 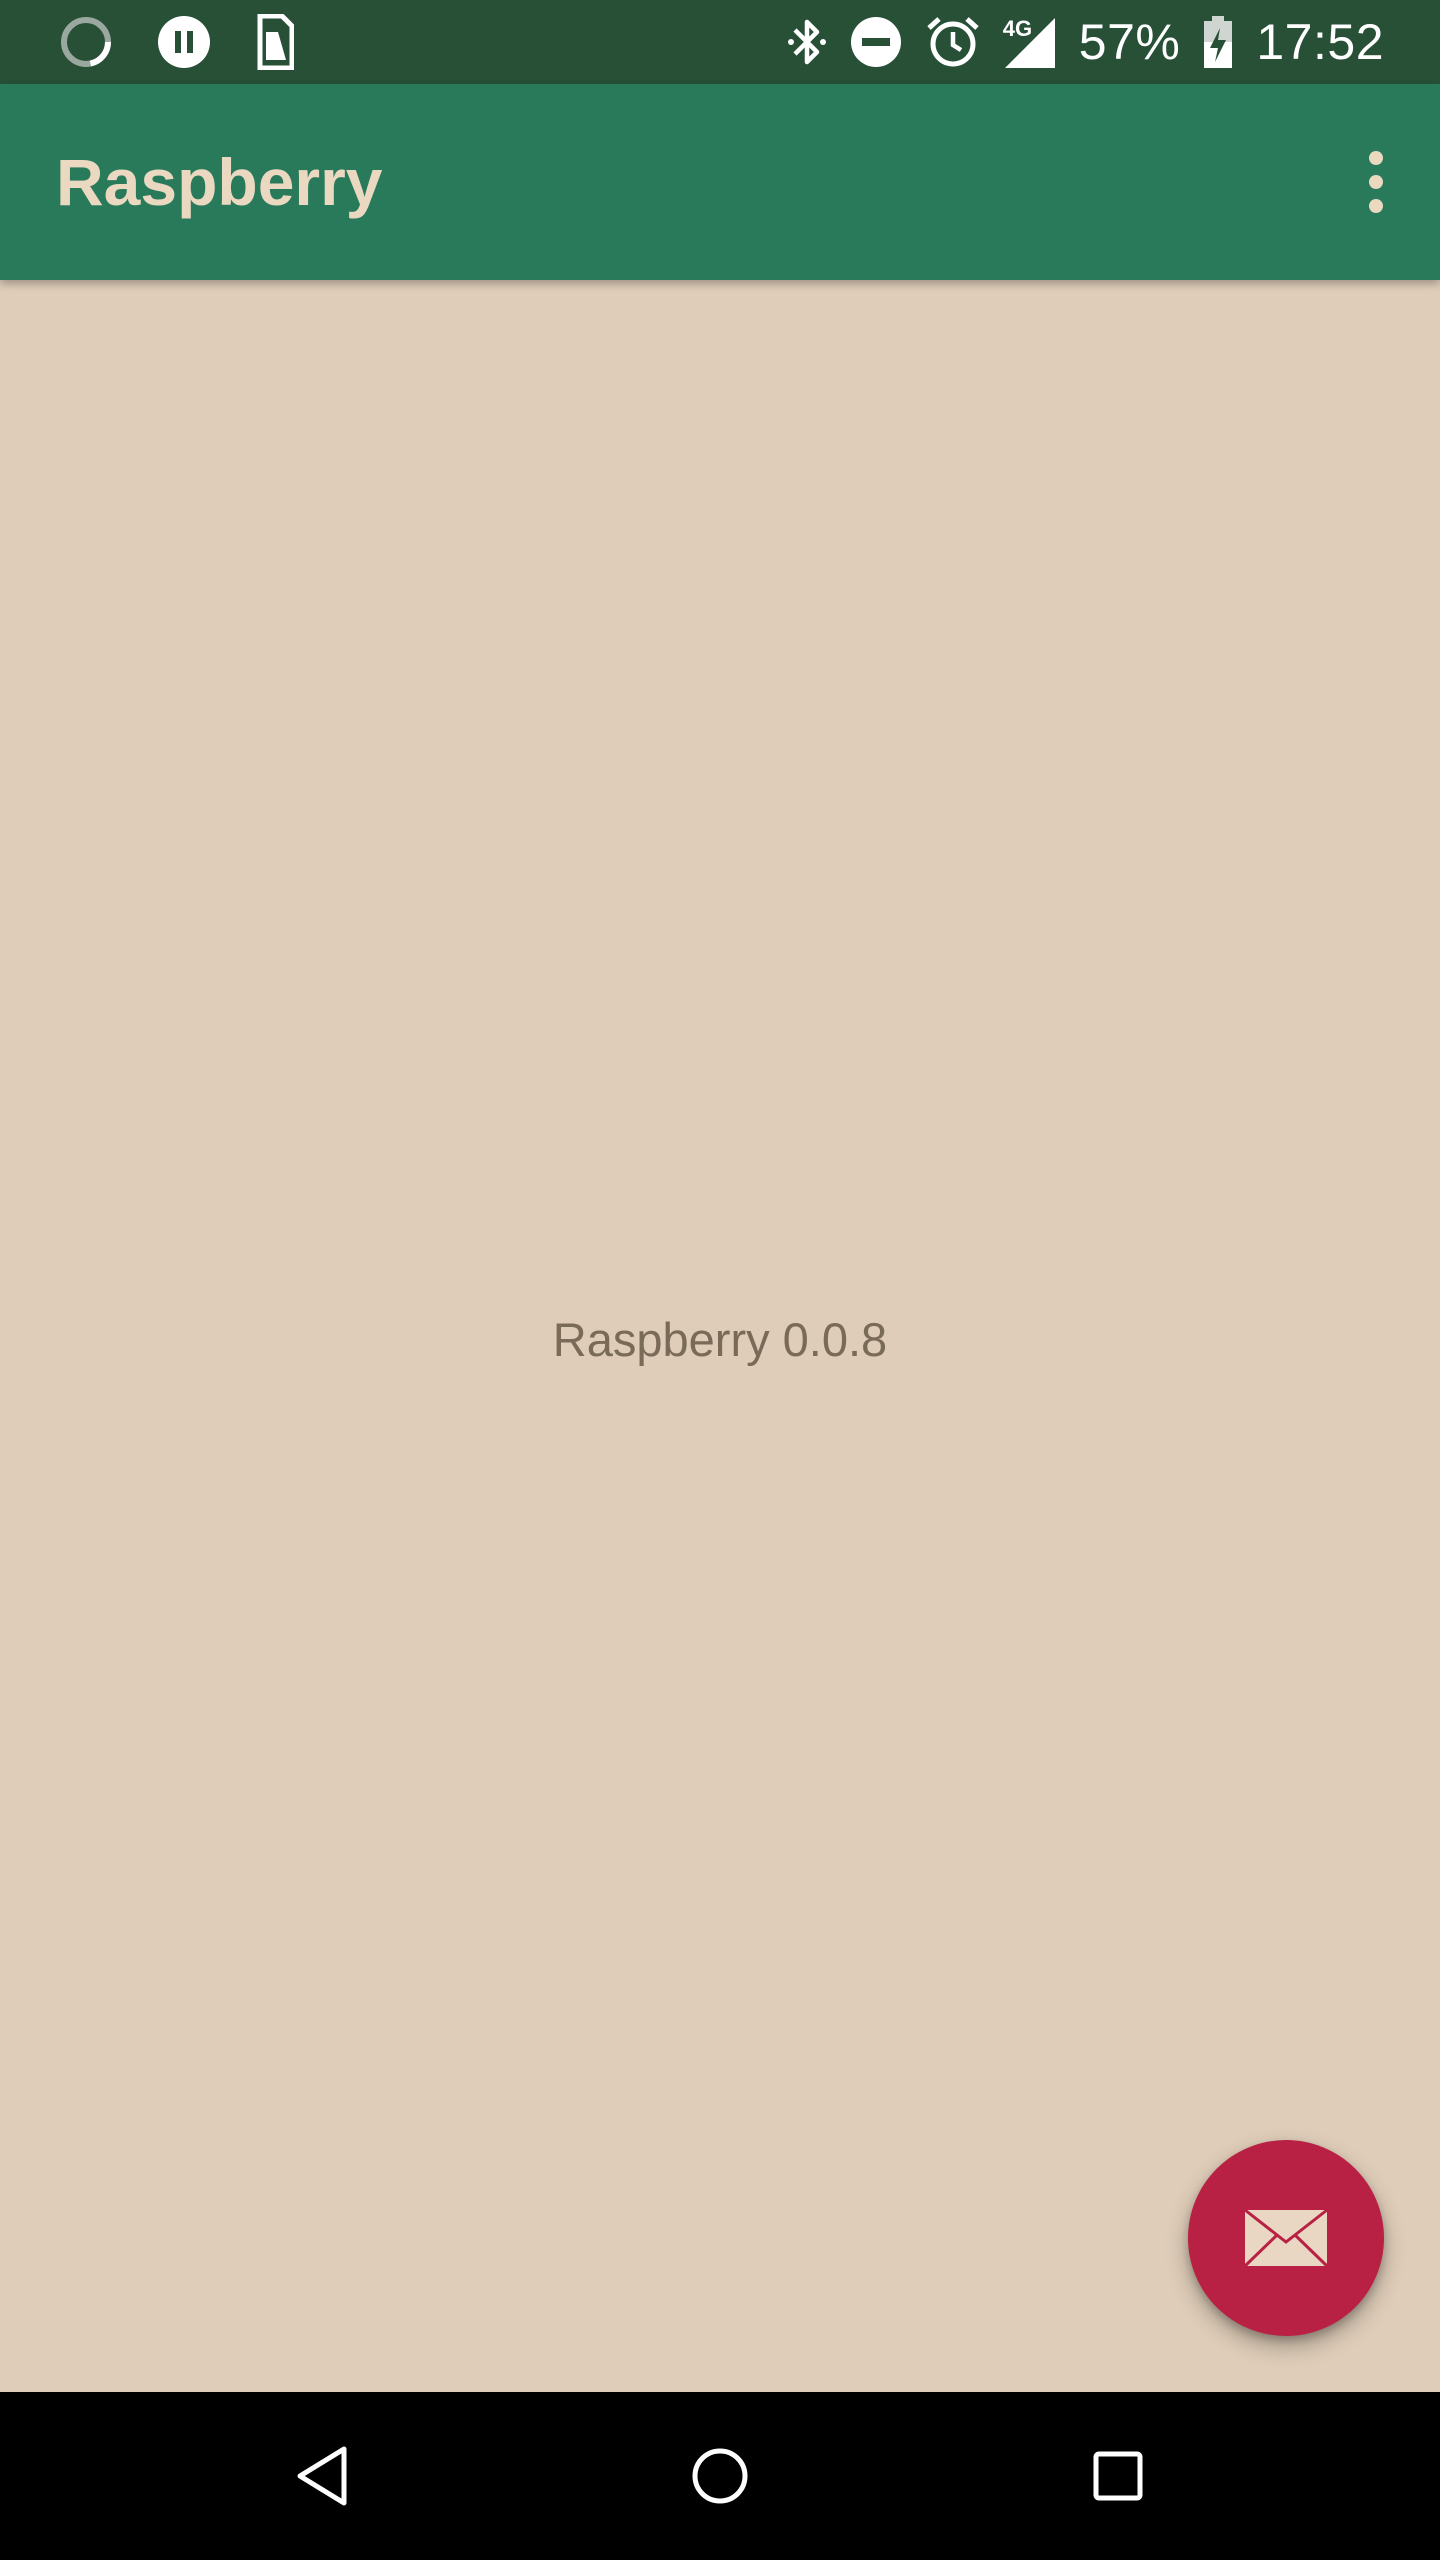 I want to click on back-icon, so click(x=322, y=2476).